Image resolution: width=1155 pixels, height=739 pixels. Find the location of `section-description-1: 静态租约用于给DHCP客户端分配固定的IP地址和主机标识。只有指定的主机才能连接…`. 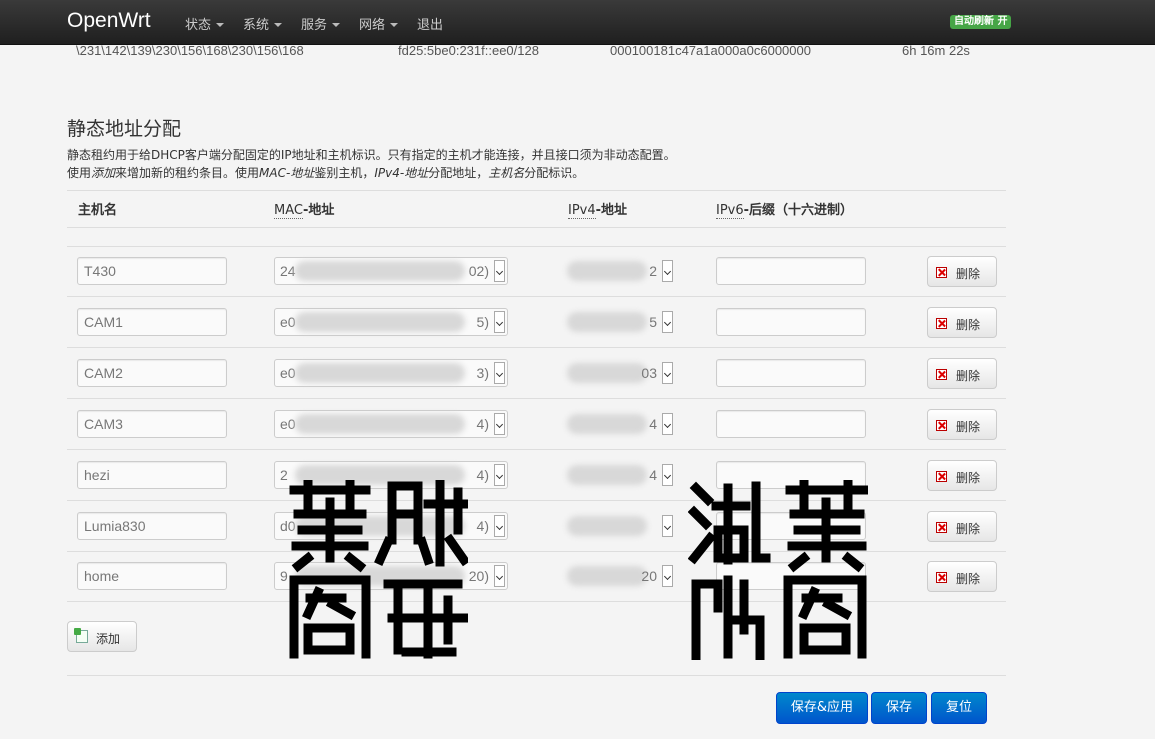

section-description-1: 静态租约用于给DHCP客户端分配固定的IP地址和主机标识。只有指定的主机才能连接… is located at coordinates (371, 155).